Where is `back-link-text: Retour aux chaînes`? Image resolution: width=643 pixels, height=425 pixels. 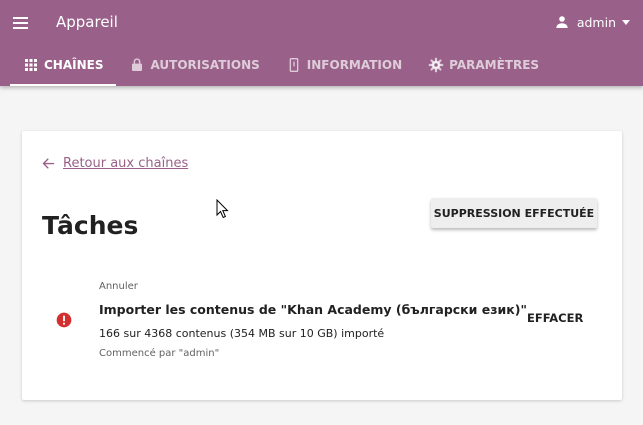 back-link-text: Retour aux chaînes is located at coordinates (125, 163).